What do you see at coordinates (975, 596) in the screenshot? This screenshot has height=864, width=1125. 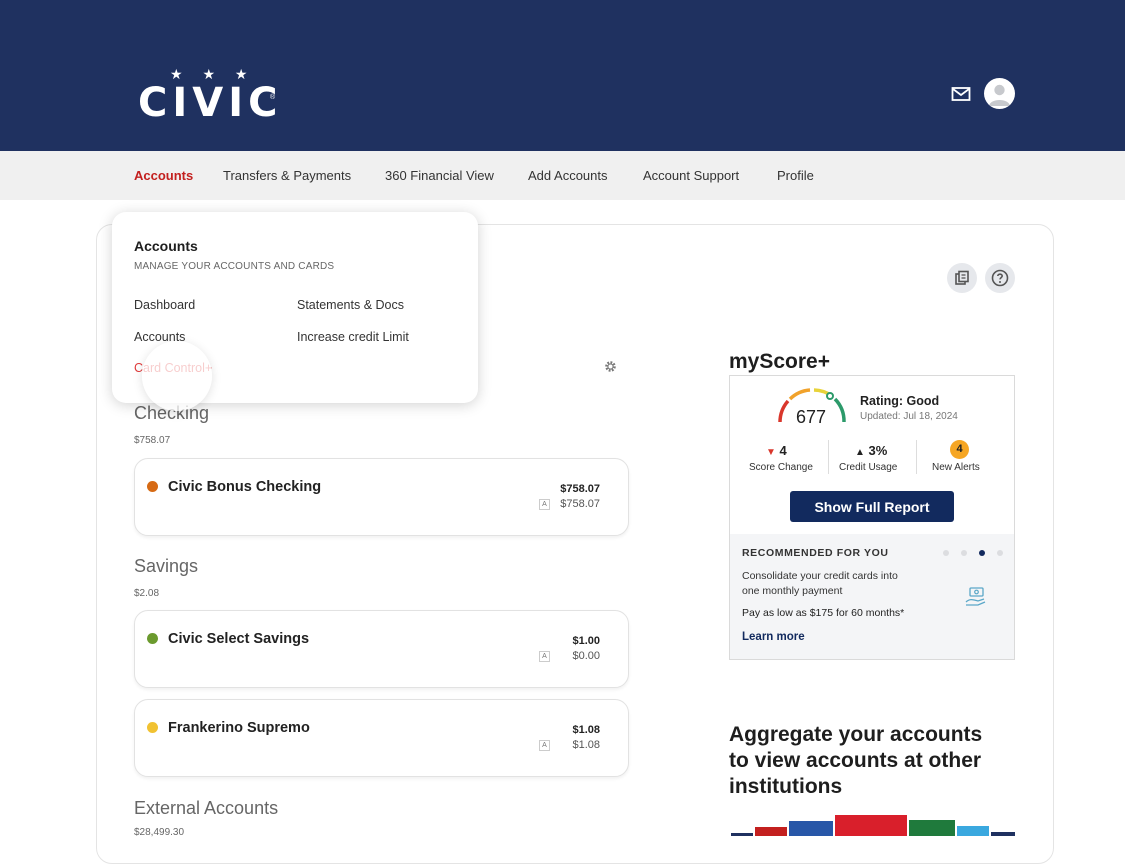 I see `money-hand-icon` at bounding box center [975, 596].